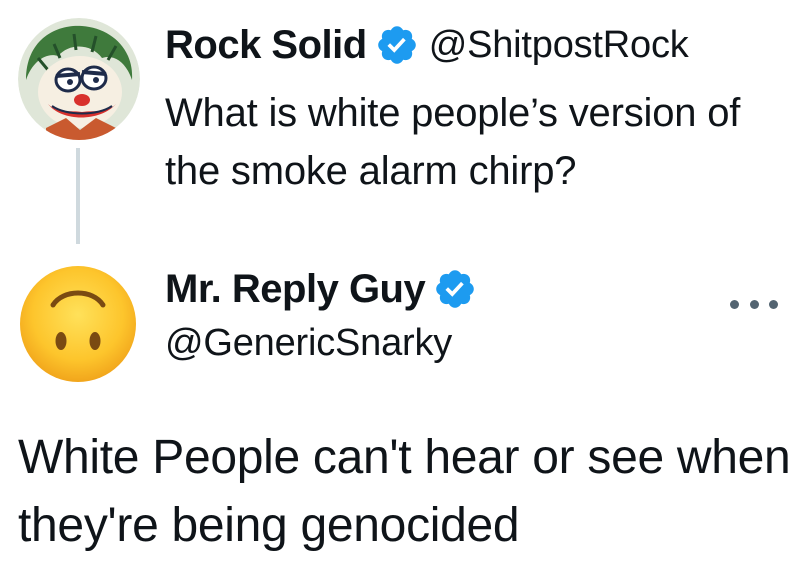  Describe the element at coordinates (559, 45) in the screenshot. I see `parent-author-handle: @ShitpostRock` at that location.